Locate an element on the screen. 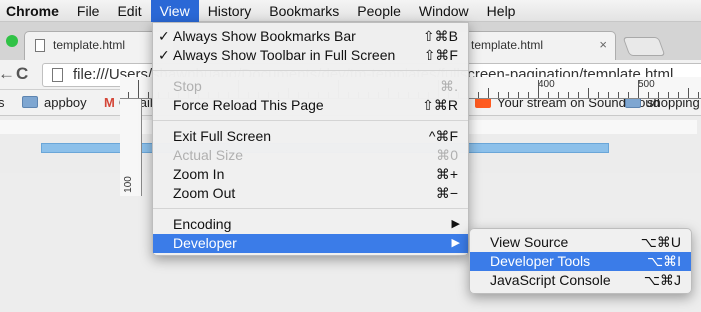  bookmark-item: s is located at coordinates (2, 103).